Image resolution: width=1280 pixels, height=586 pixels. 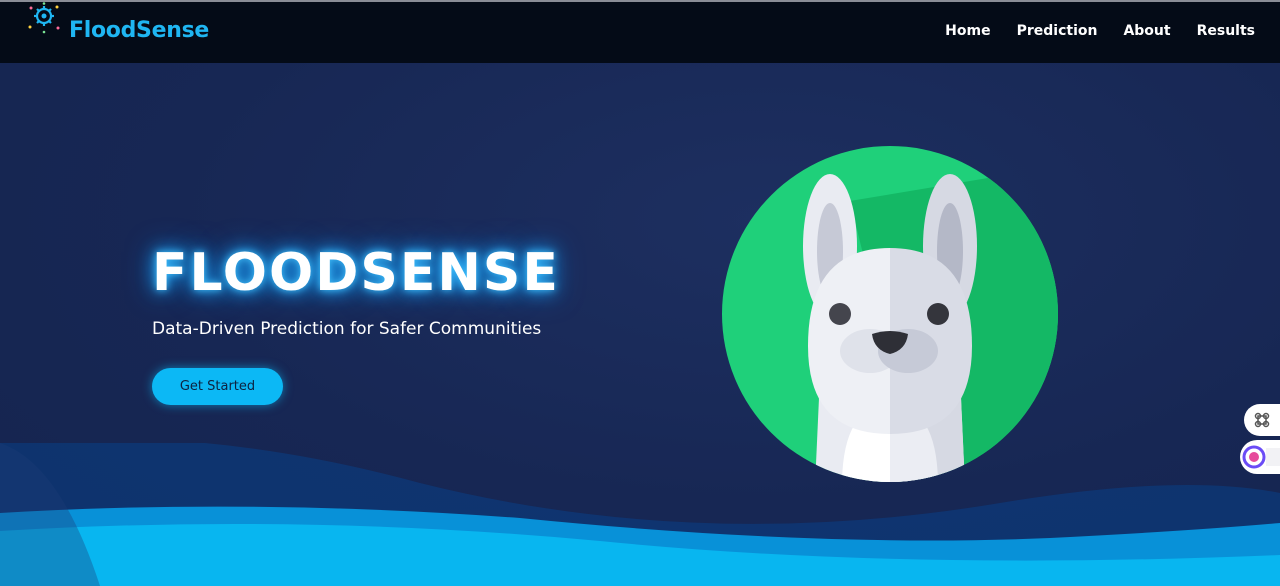 What do you see at coordinates (356, 273) in the screenshot?
I see `hero-title: FLOODSENSE` at bounding box center [356, 273].